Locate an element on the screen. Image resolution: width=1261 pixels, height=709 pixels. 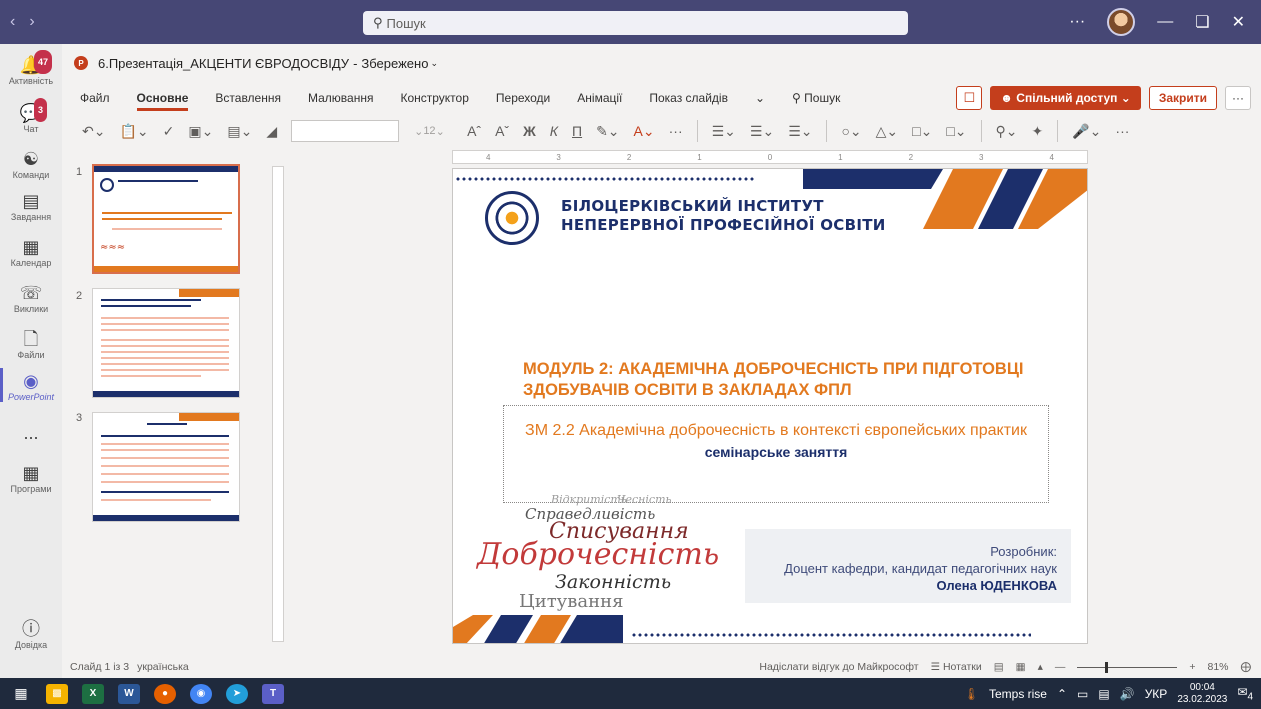
zoom-slider-thumb is located at coordinates (1107, 667).